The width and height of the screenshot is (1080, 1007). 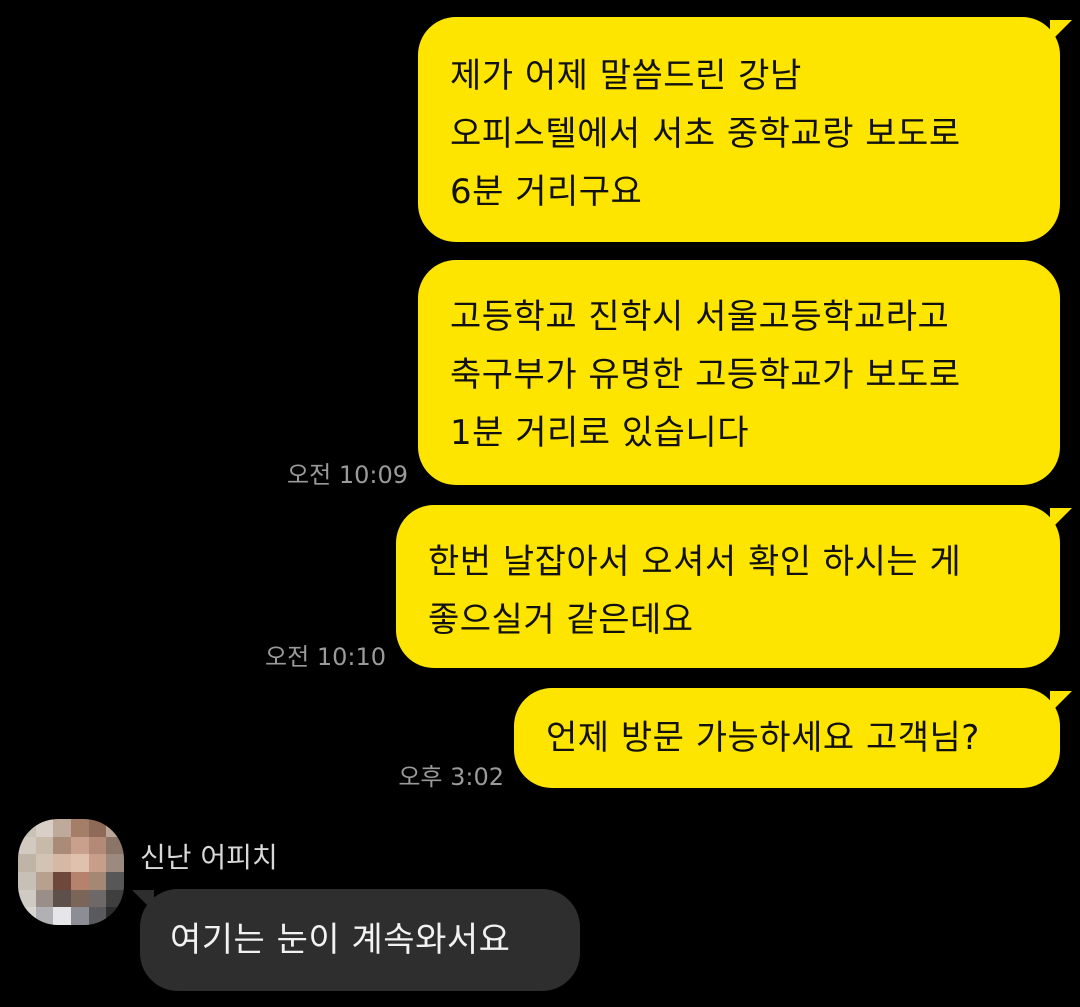 What do you see at coordinates (599, 433) in the screenshot?
I see `message-text-line: 1분 거리로 있습니다` at bounding box center [599, 433].